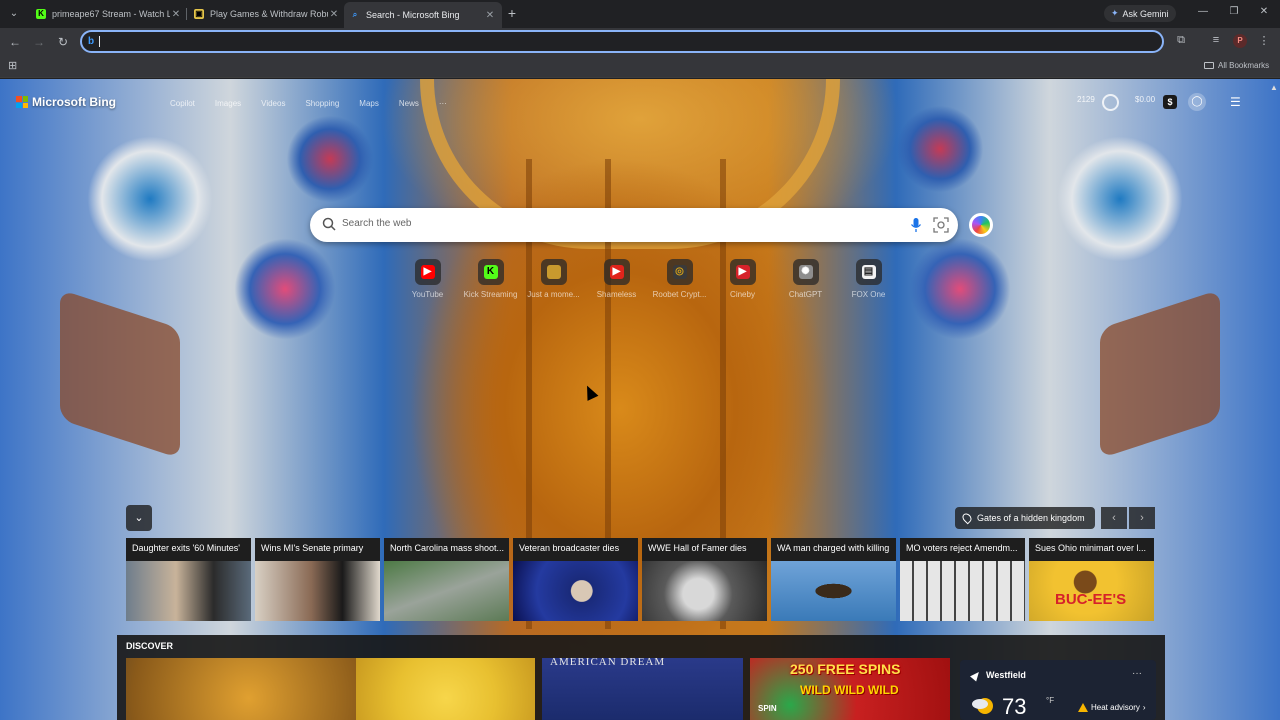 This screenshot has height=720, width=1280. I want to click on news-card: Daughter exits '60 Minutes', so click(188, 579).